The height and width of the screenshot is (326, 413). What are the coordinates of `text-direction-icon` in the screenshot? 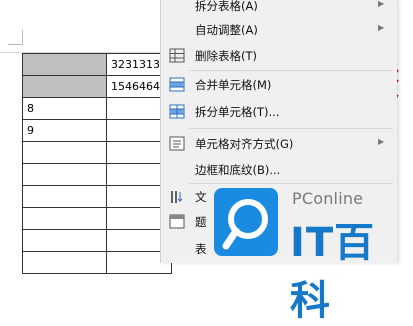 It's located at (177, 197).